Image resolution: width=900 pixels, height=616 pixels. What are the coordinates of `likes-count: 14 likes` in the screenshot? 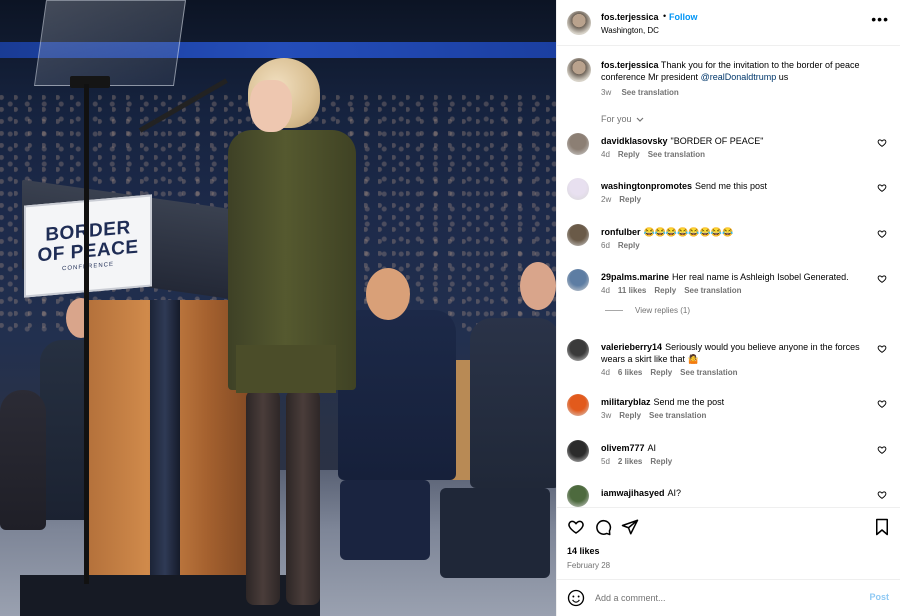 It's located at (583, 551).